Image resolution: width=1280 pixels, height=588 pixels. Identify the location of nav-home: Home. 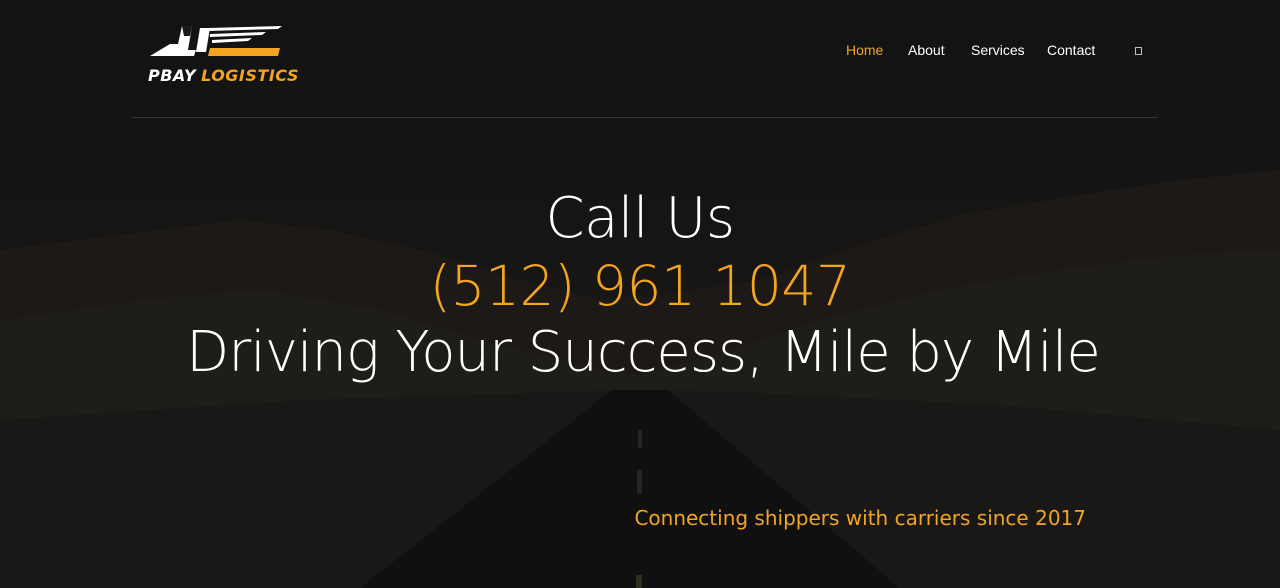
(864, 50).